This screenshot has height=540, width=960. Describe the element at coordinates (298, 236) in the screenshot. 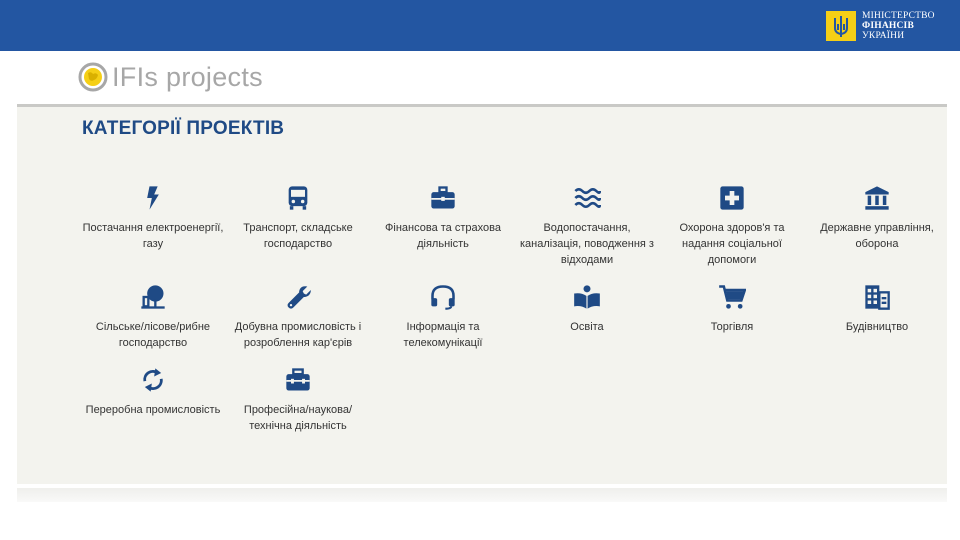

I see `category-label: Транспорт, складське господарство` at that location.